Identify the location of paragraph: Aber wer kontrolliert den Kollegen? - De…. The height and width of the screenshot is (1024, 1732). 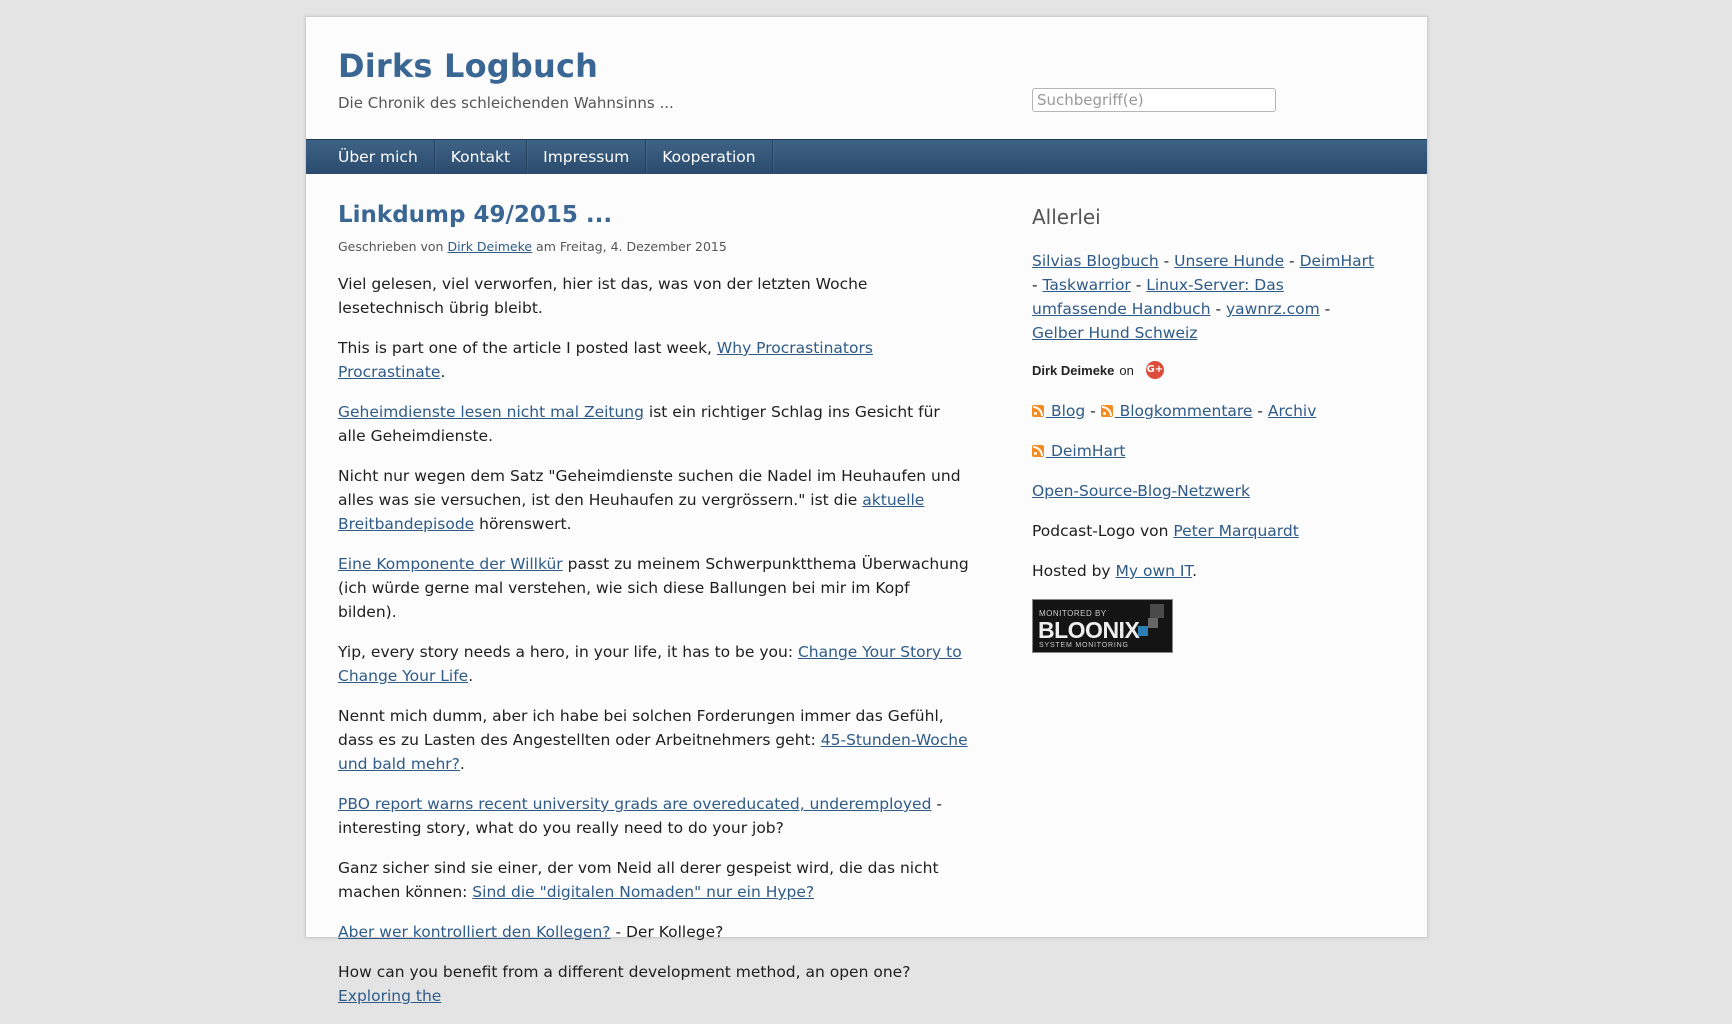
(654, 932).